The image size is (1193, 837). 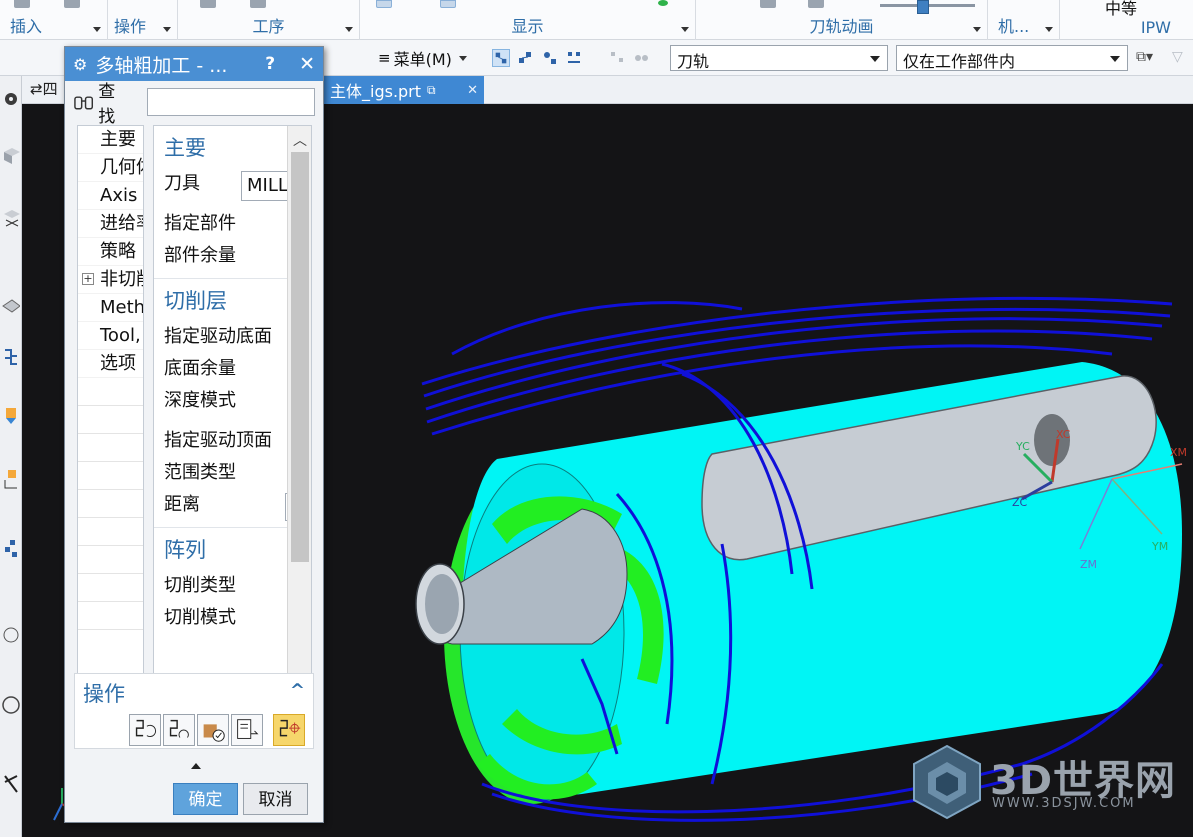 What do you see at coordinates (145, 730) in the screenshot?
I see `generate-toolpath-icon` at bounding box center [145, 730].